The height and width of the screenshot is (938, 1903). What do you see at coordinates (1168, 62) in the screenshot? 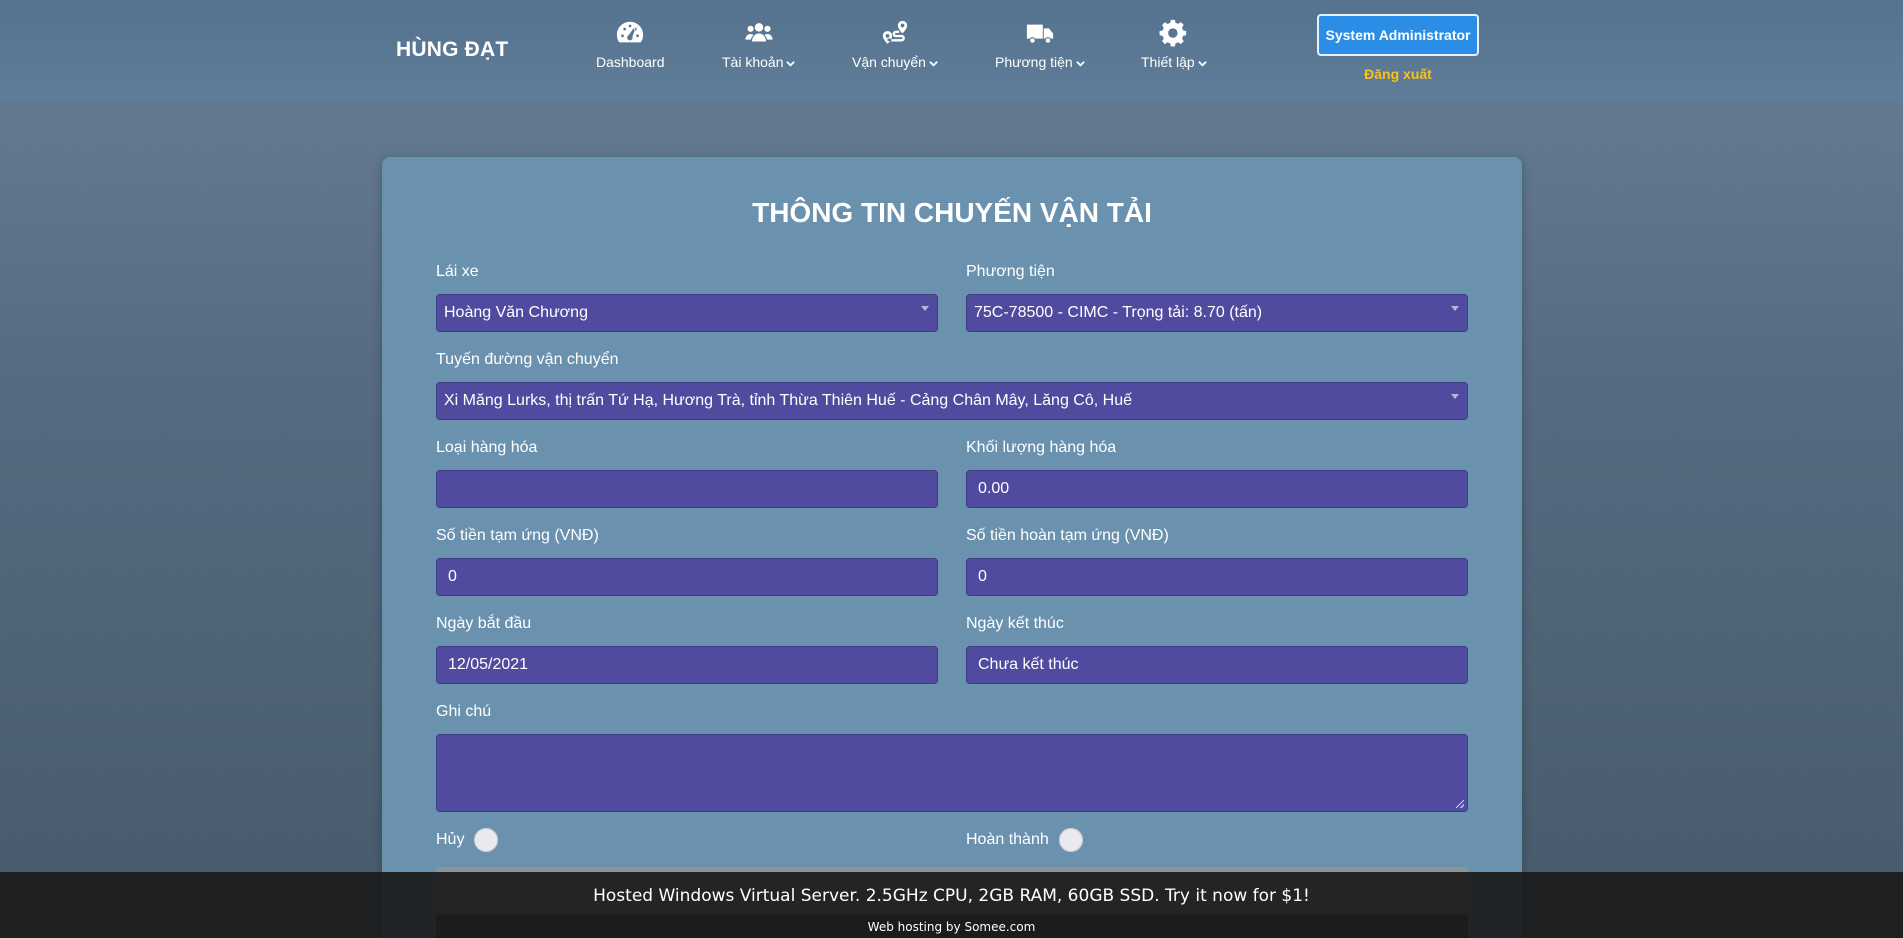
I see `nav-label-settings: Thiết lập` at bounding box center [1168, 62].